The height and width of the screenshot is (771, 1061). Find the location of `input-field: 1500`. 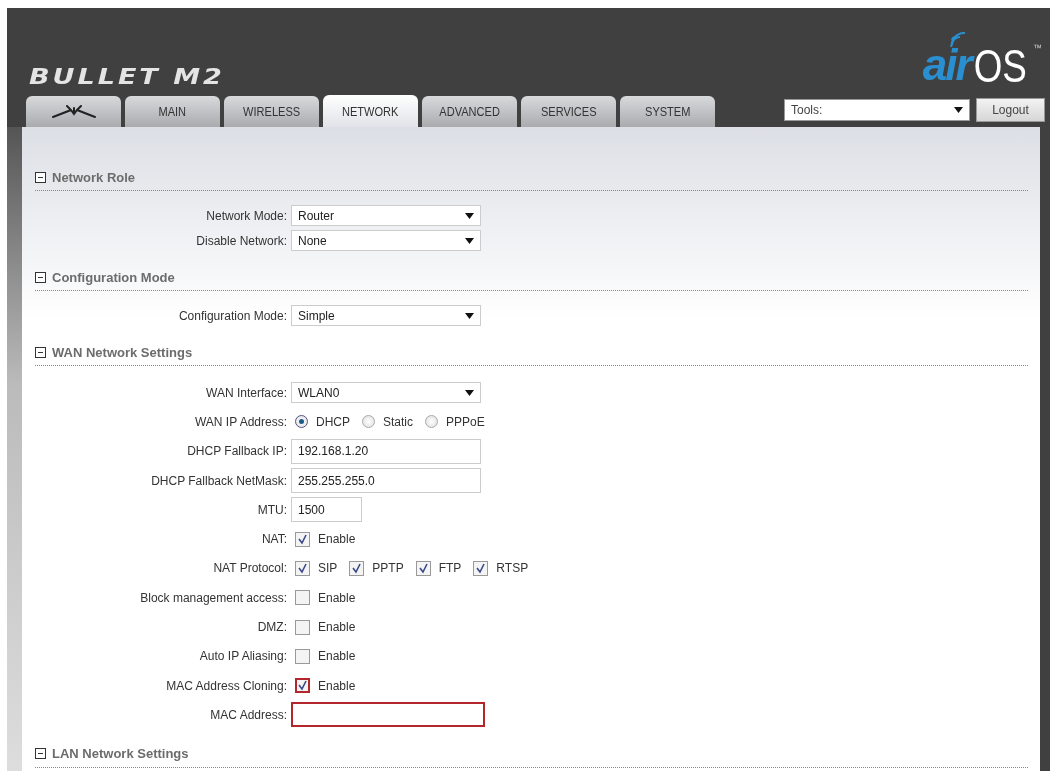

input-field: 1500 is located at coordinates (326, 510).